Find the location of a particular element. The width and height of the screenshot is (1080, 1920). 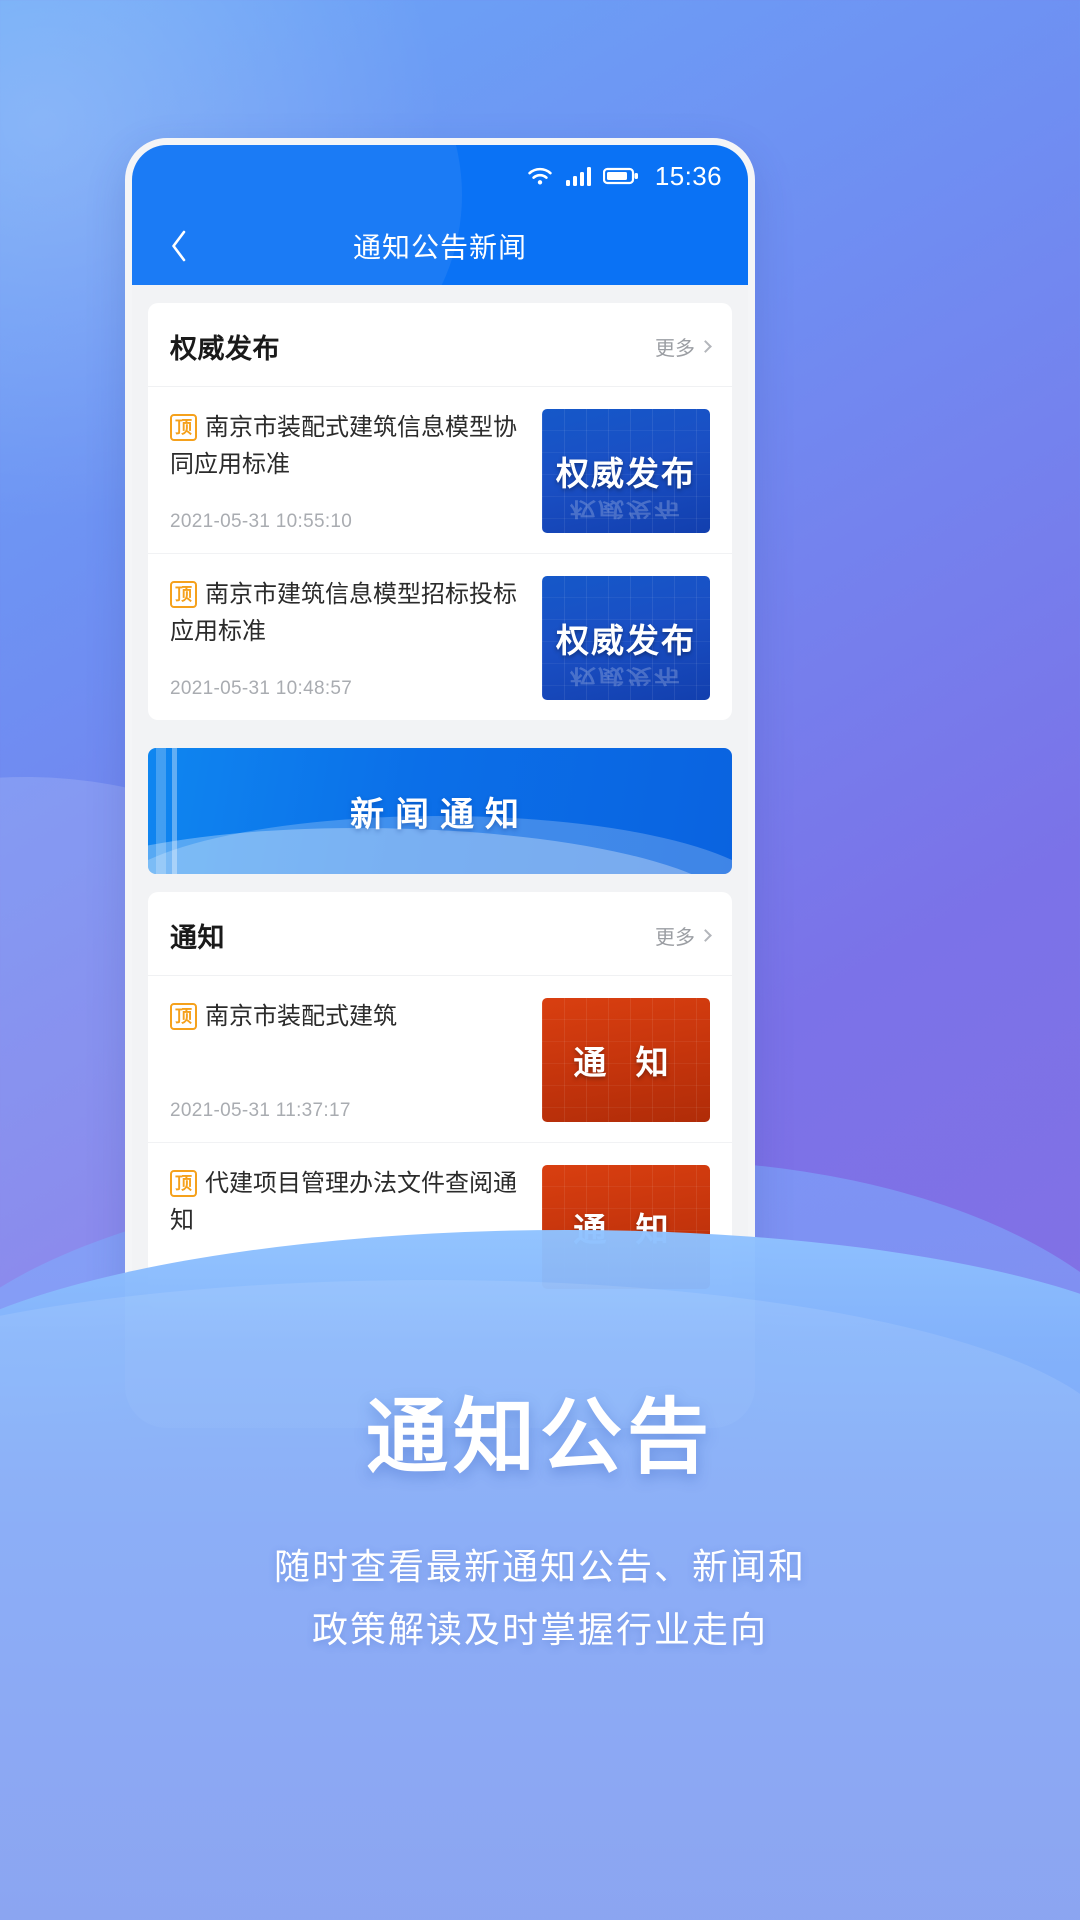

news-timestamp: 2021-05-31 10:55:10 is located at coordinates (261, 521).